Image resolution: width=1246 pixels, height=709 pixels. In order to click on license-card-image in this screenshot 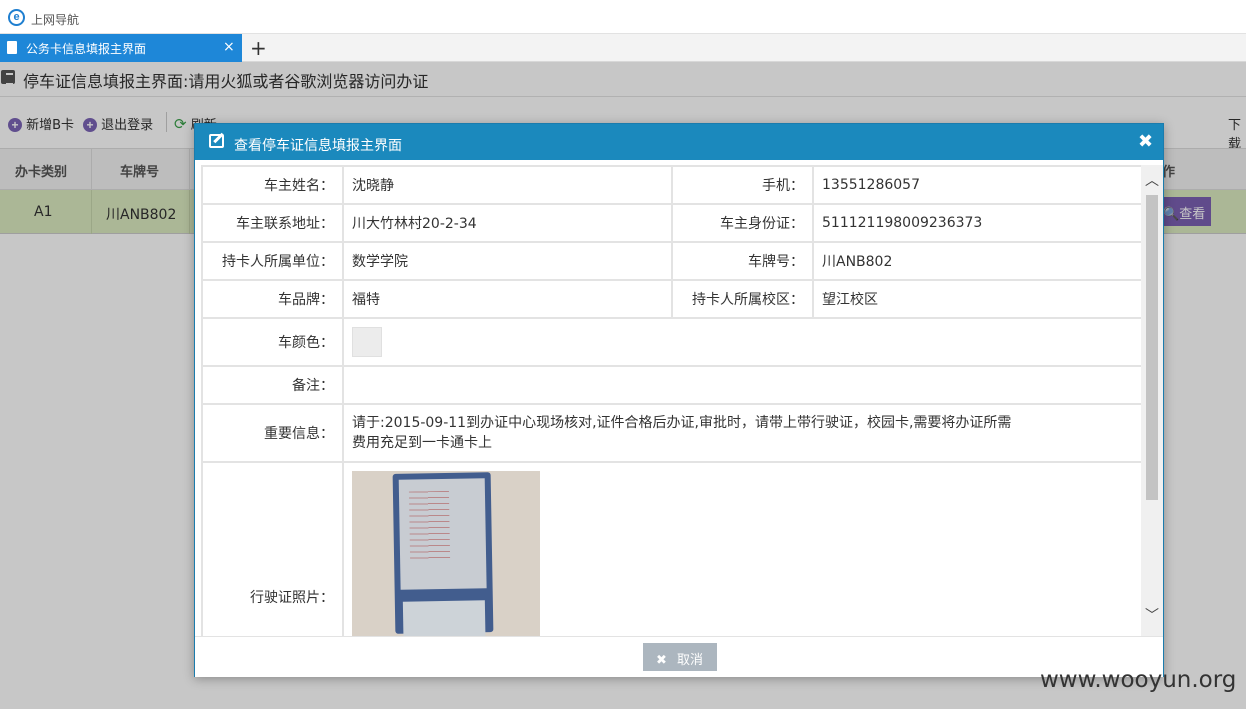, I will do `click(443, 554)`.